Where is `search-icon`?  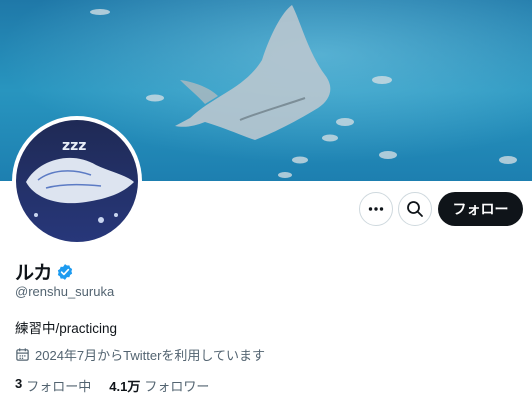
search-icon is located at coordinates (415, 209).